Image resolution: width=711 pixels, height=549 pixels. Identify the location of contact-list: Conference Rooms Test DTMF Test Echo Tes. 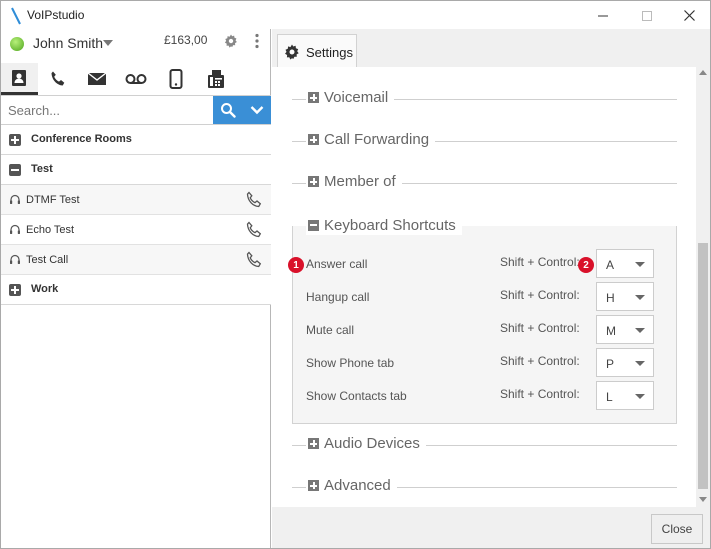
(135, 215).